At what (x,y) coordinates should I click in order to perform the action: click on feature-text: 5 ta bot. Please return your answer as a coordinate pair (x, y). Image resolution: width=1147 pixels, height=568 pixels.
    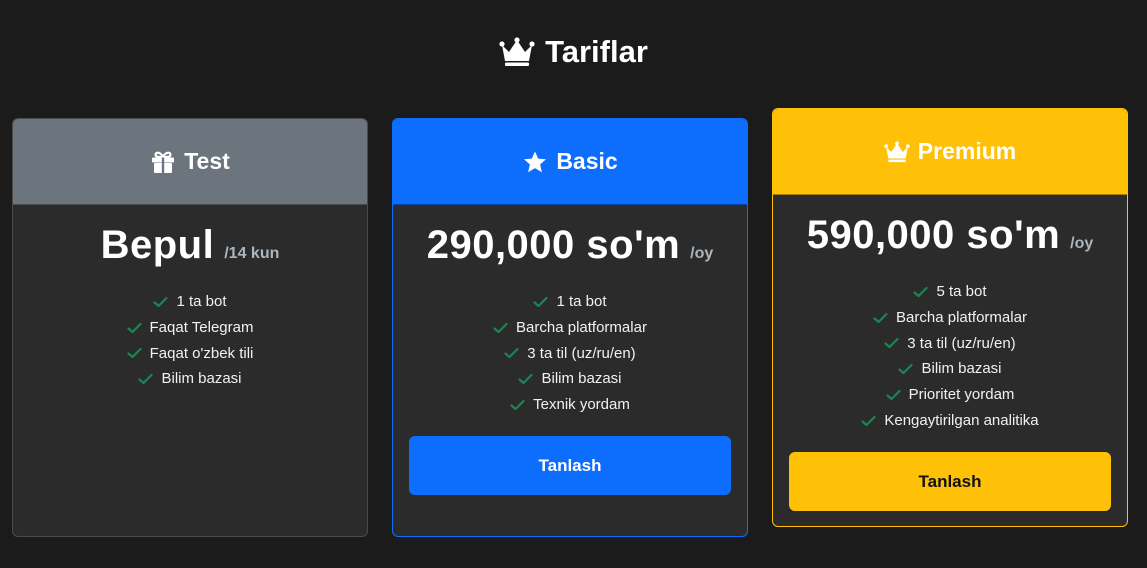
    Looking at the image, I should click on (961, 291).